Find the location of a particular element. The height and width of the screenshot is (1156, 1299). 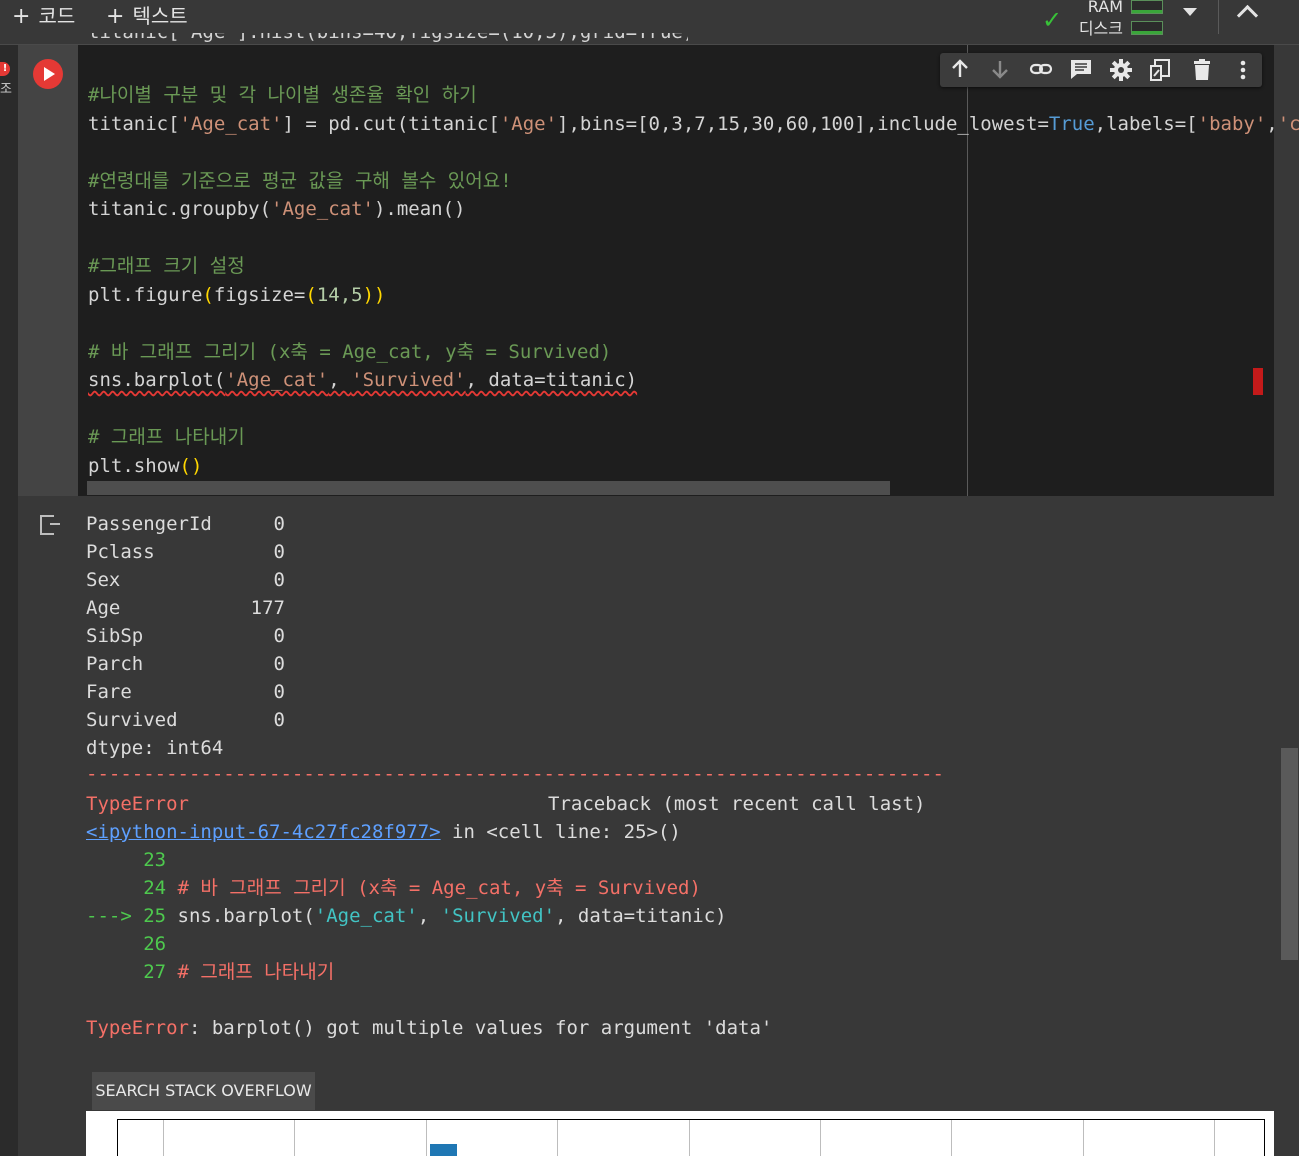

add-text-button: + 텍스트 is located at coordinates (147, 16).